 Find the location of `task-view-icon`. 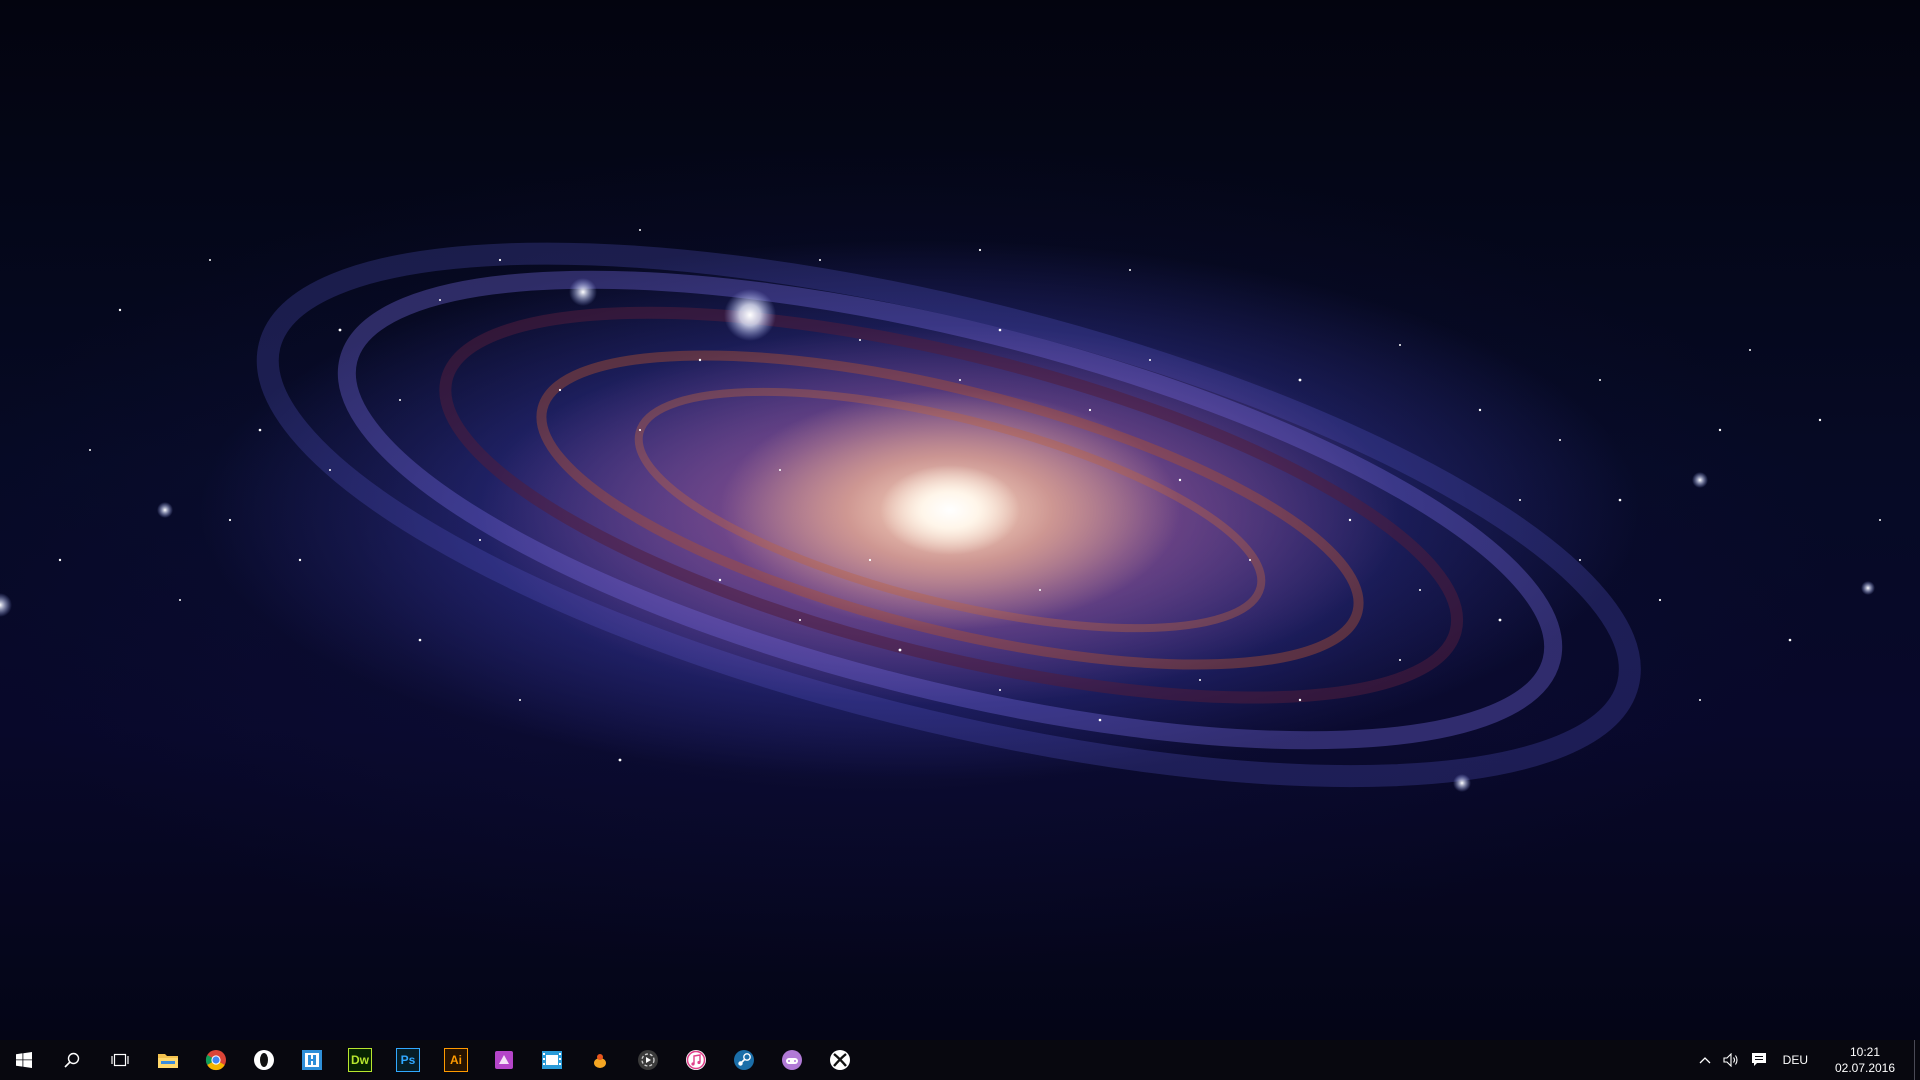

task-view-icon is located at coordinates (120, 1060).